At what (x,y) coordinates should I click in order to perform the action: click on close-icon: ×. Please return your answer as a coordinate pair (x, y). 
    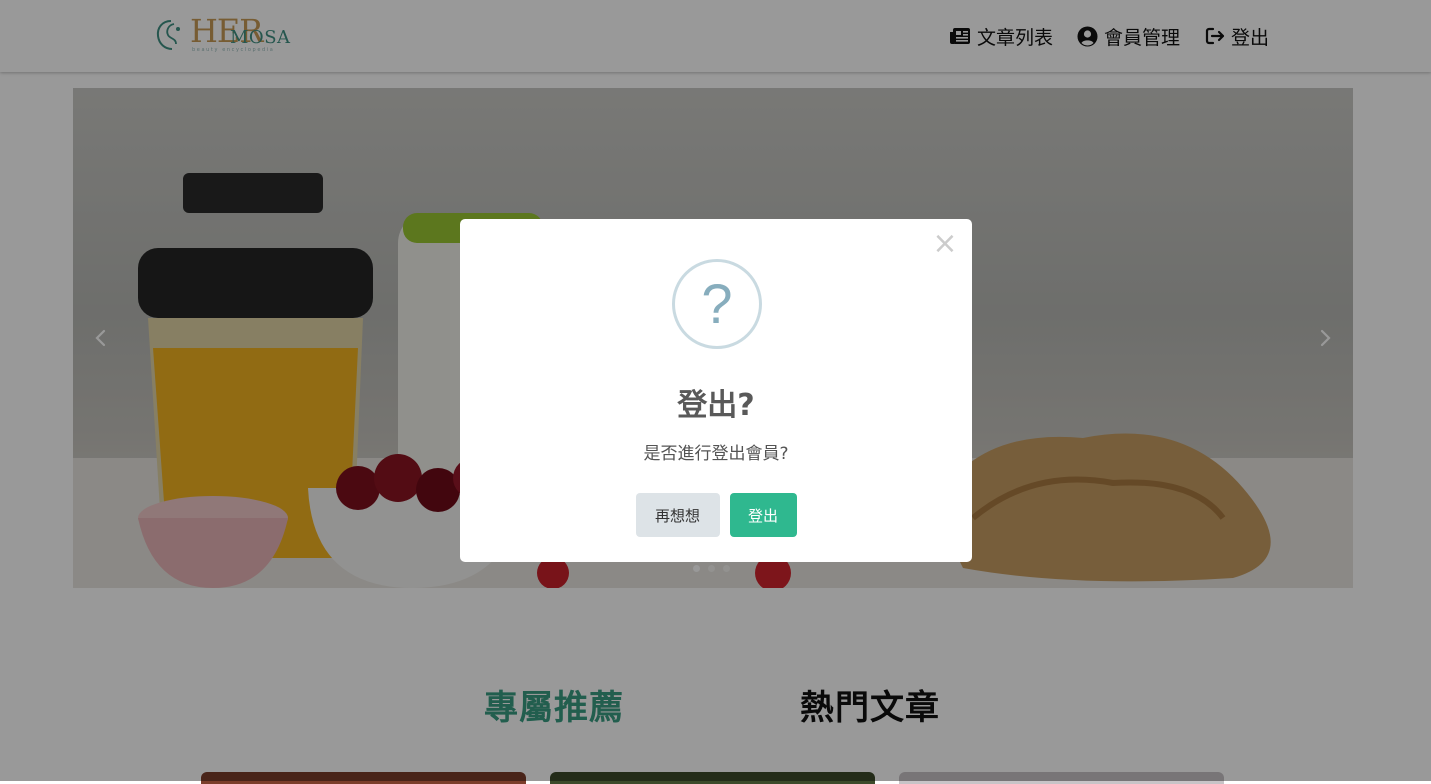
    Looking at the image, I should click on (945, 244).